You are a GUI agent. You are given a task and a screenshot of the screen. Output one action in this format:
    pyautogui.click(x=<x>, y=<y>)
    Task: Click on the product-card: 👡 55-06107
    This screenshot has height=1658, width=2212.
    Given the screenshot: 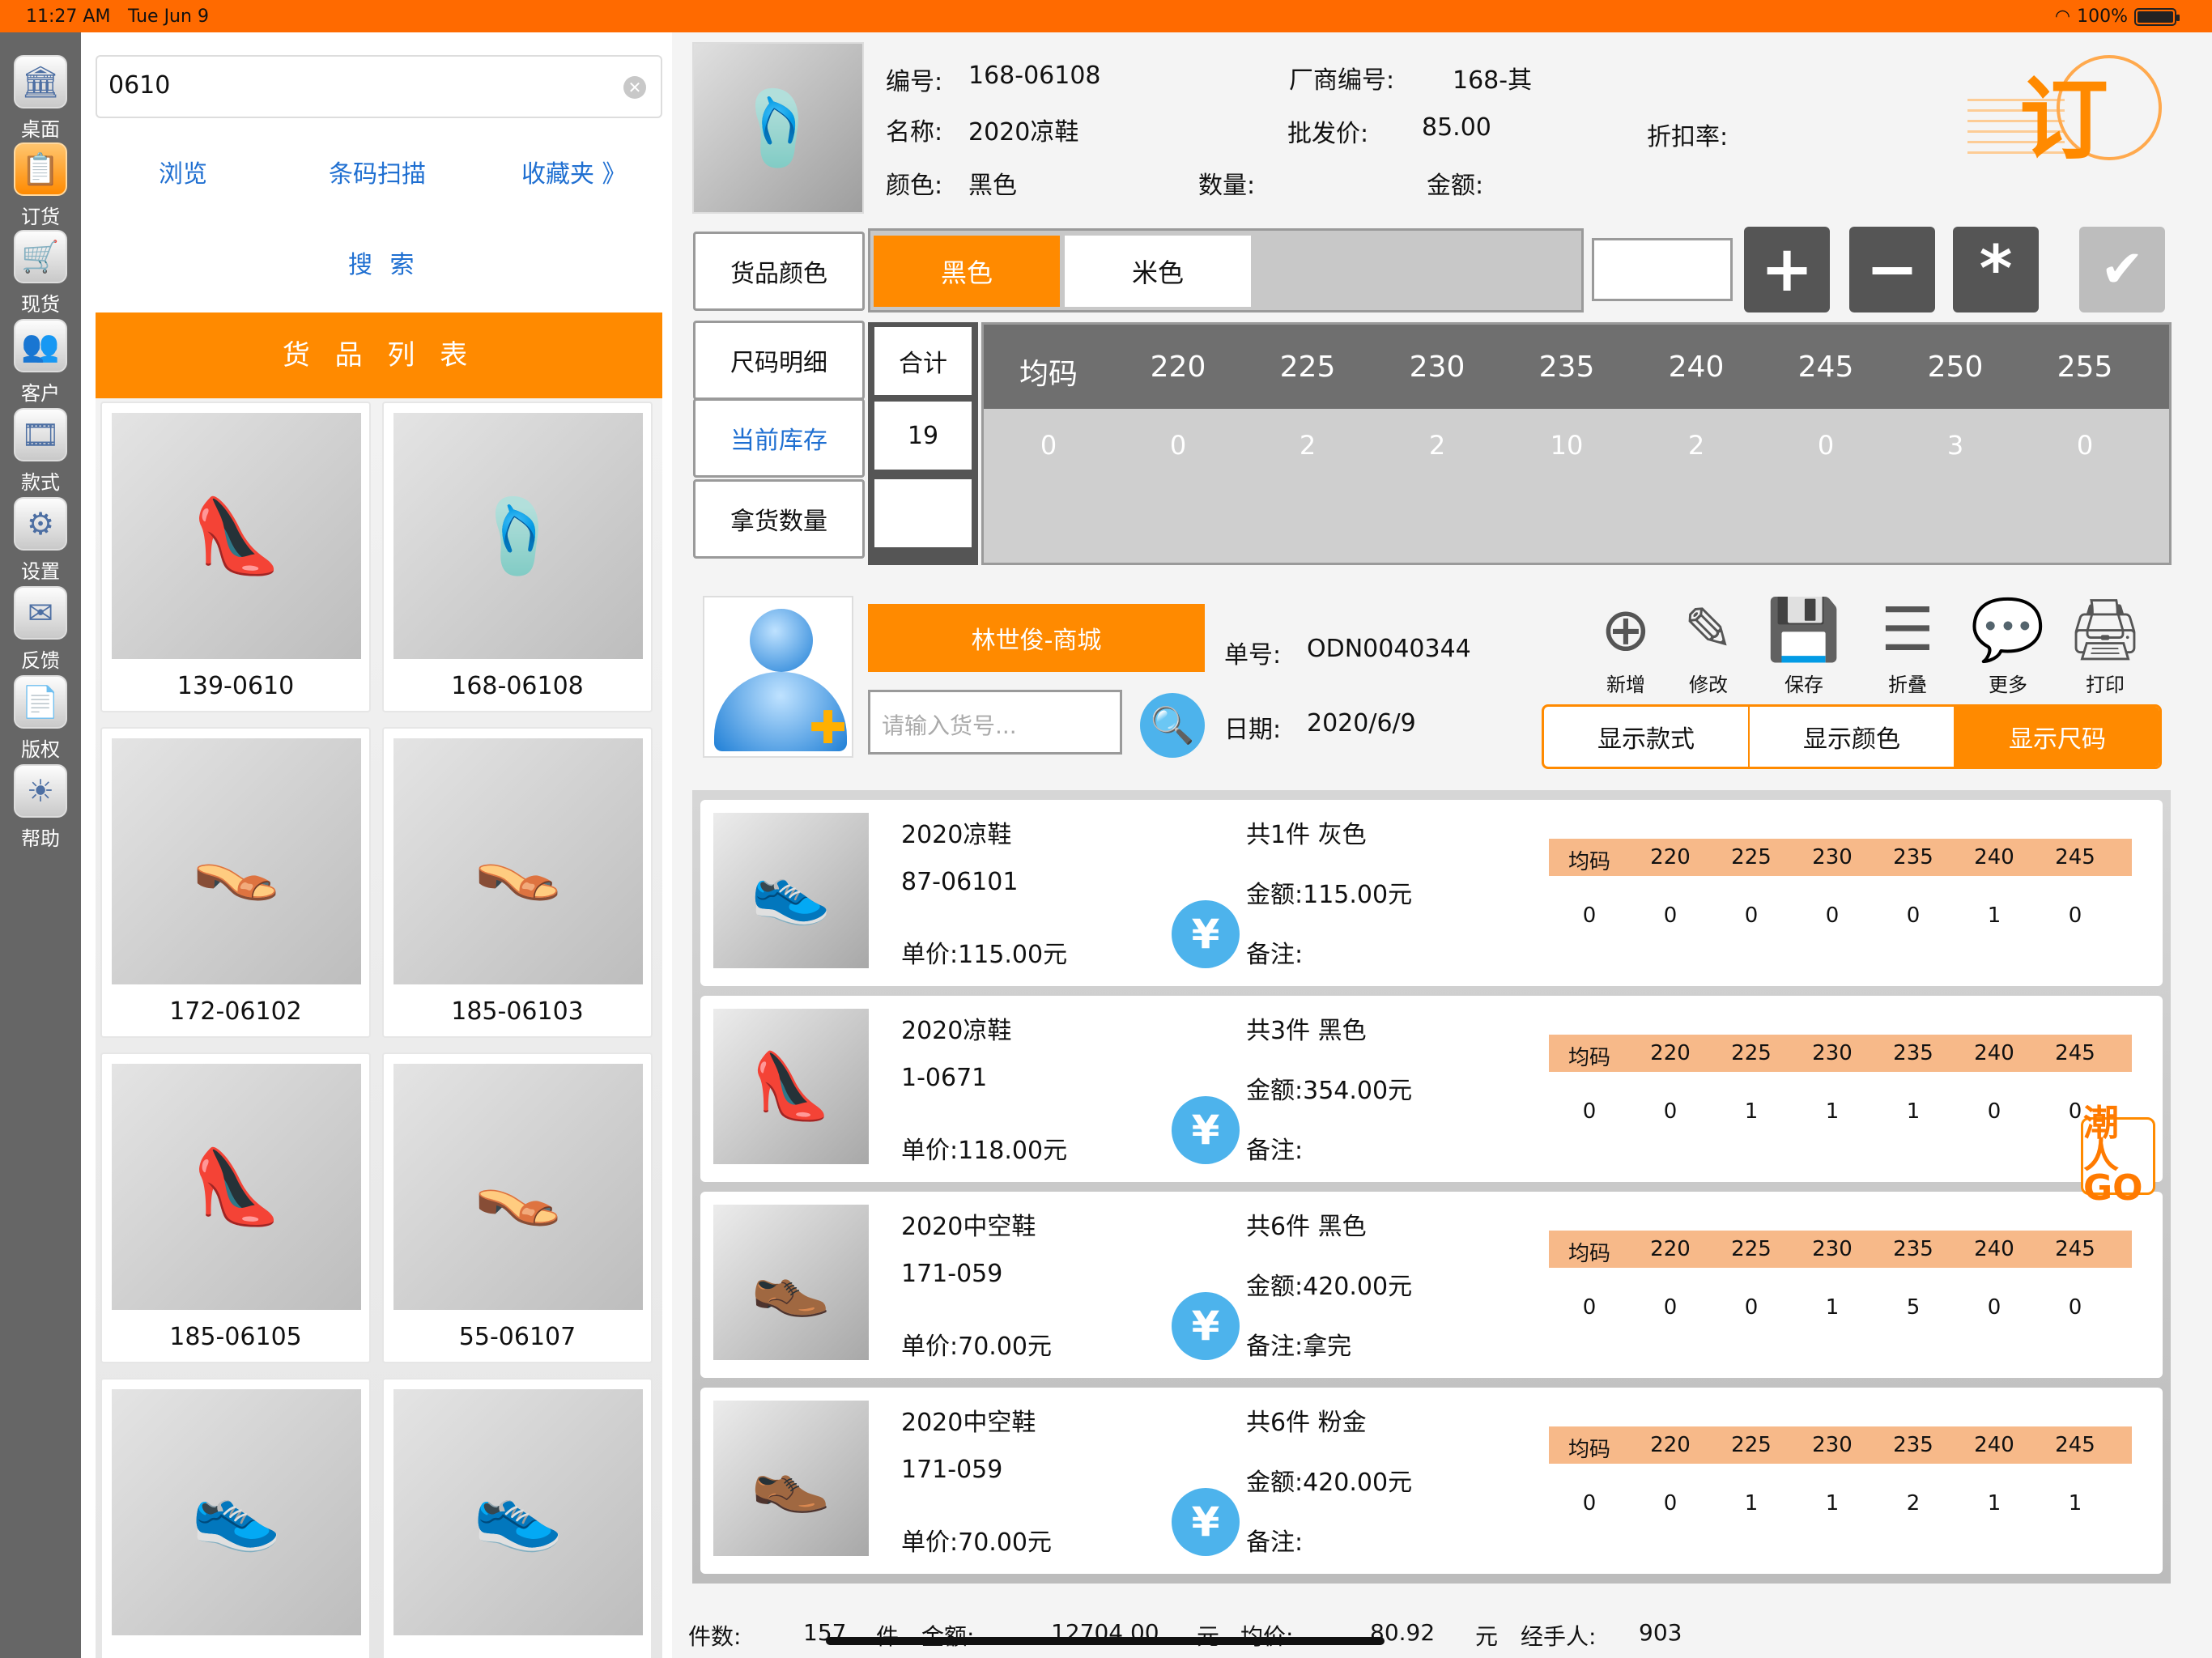 What is the action you would take?
    pyautogui.click(x=518, y=1207)
    